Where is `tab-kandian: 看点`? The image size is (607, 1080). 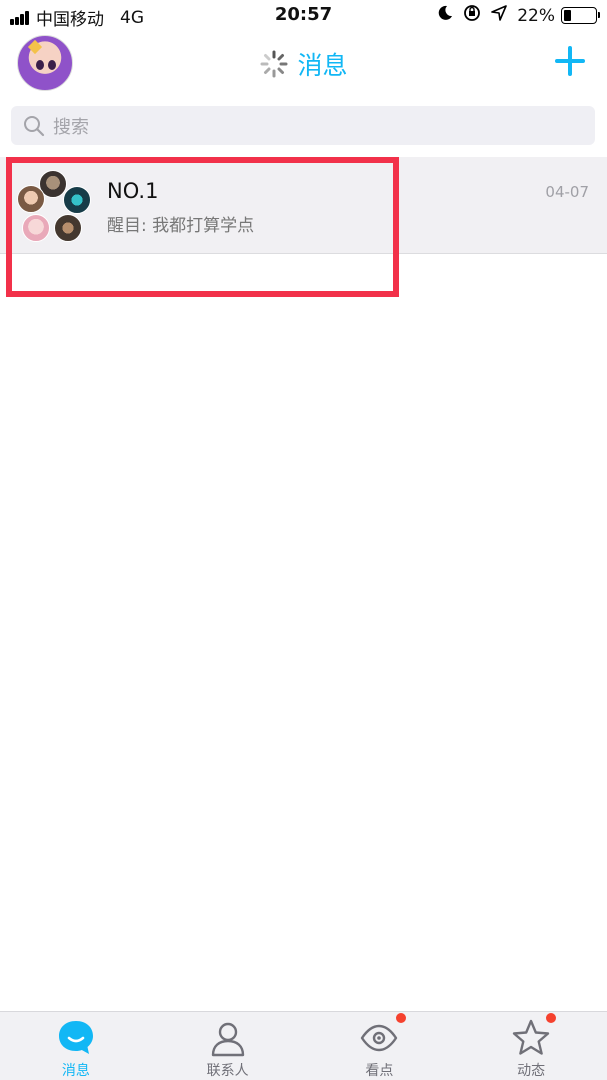
tab-kandian: 看点 is located at coordinates (380, 1046).